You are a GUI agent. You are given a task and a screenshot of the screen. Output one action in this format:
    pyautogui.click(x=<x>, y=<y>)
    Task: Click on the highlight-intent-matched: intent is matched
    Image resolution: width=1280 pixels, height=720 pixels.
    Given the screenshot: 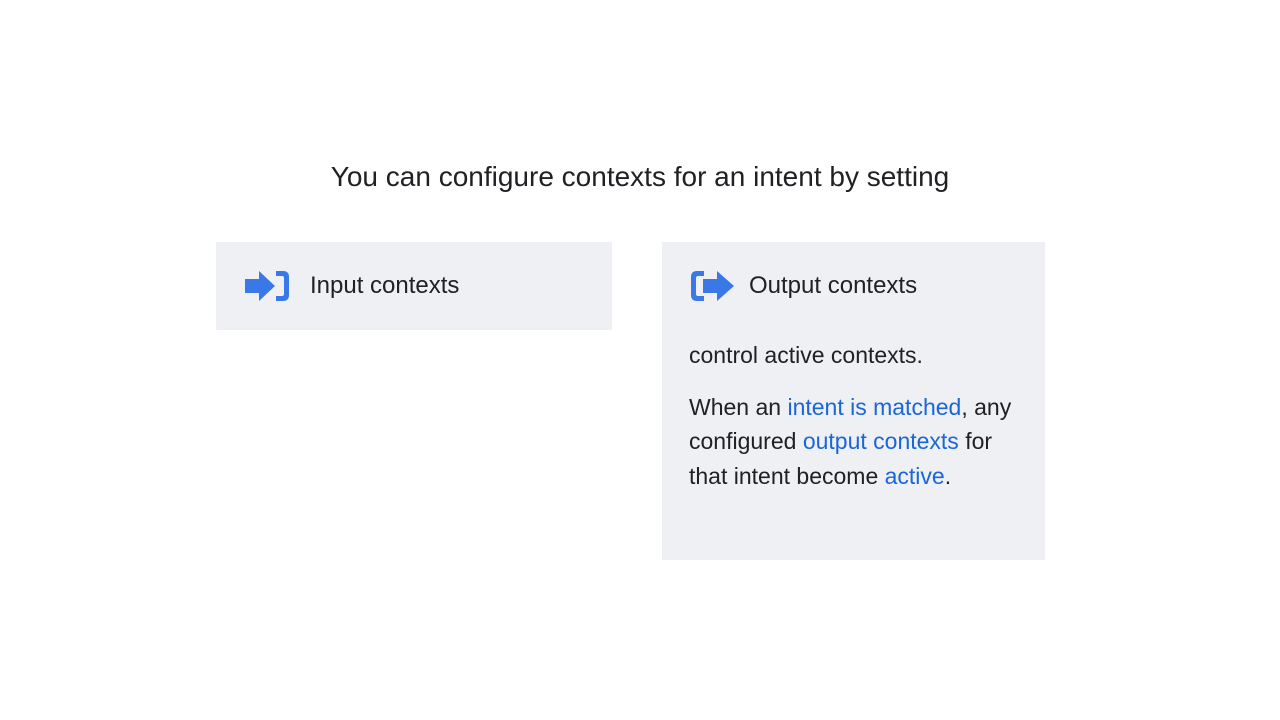 What is the action you would take?
    pyautogui.click(x=874, y=406)
    